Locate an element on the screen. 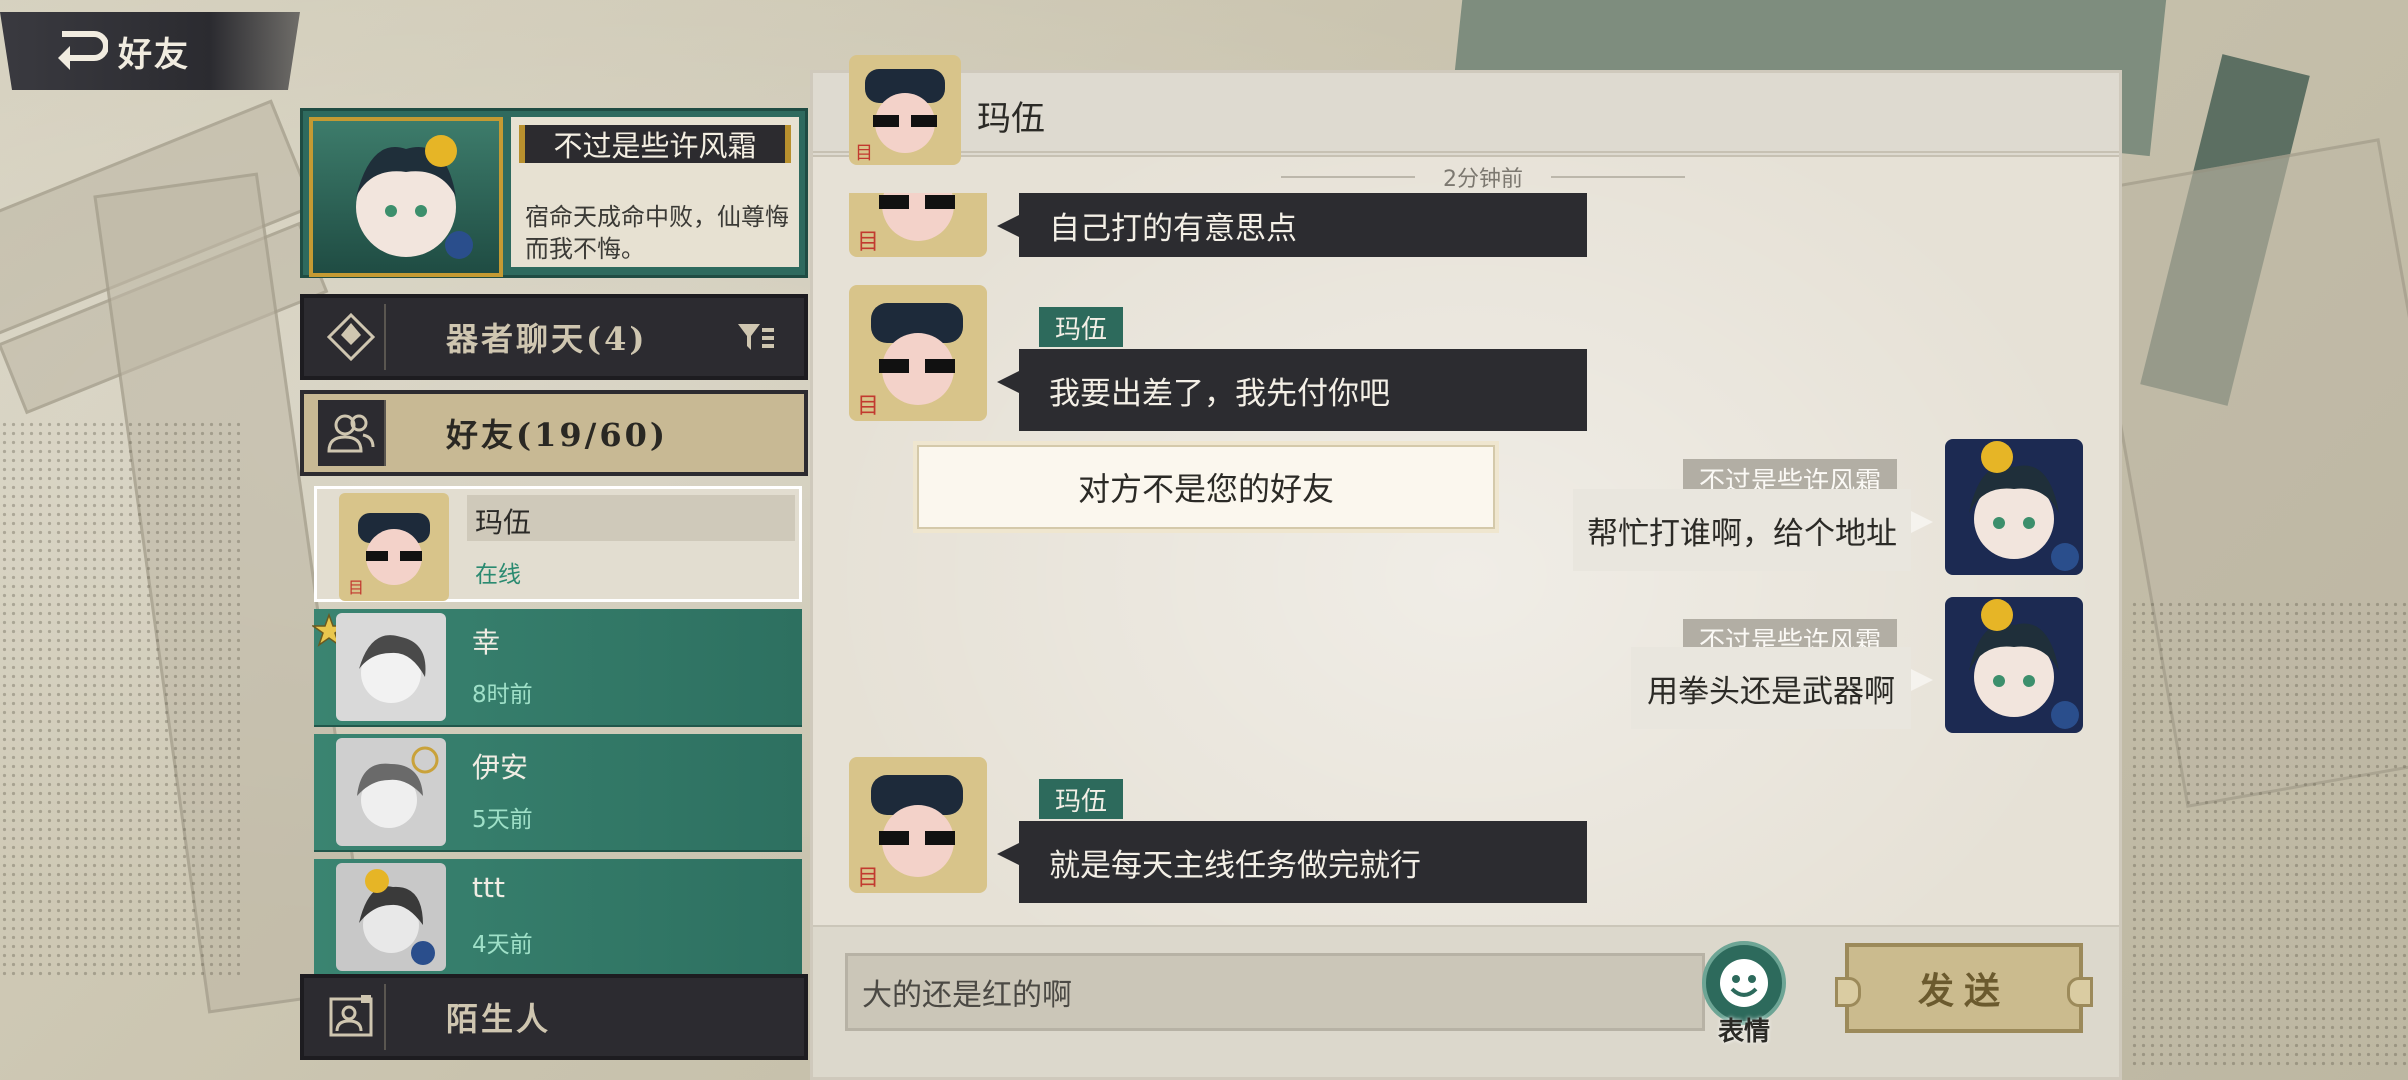 The image size is (2408, 1080). emote-label: 表情 is located at coordinates (1743, 1032).